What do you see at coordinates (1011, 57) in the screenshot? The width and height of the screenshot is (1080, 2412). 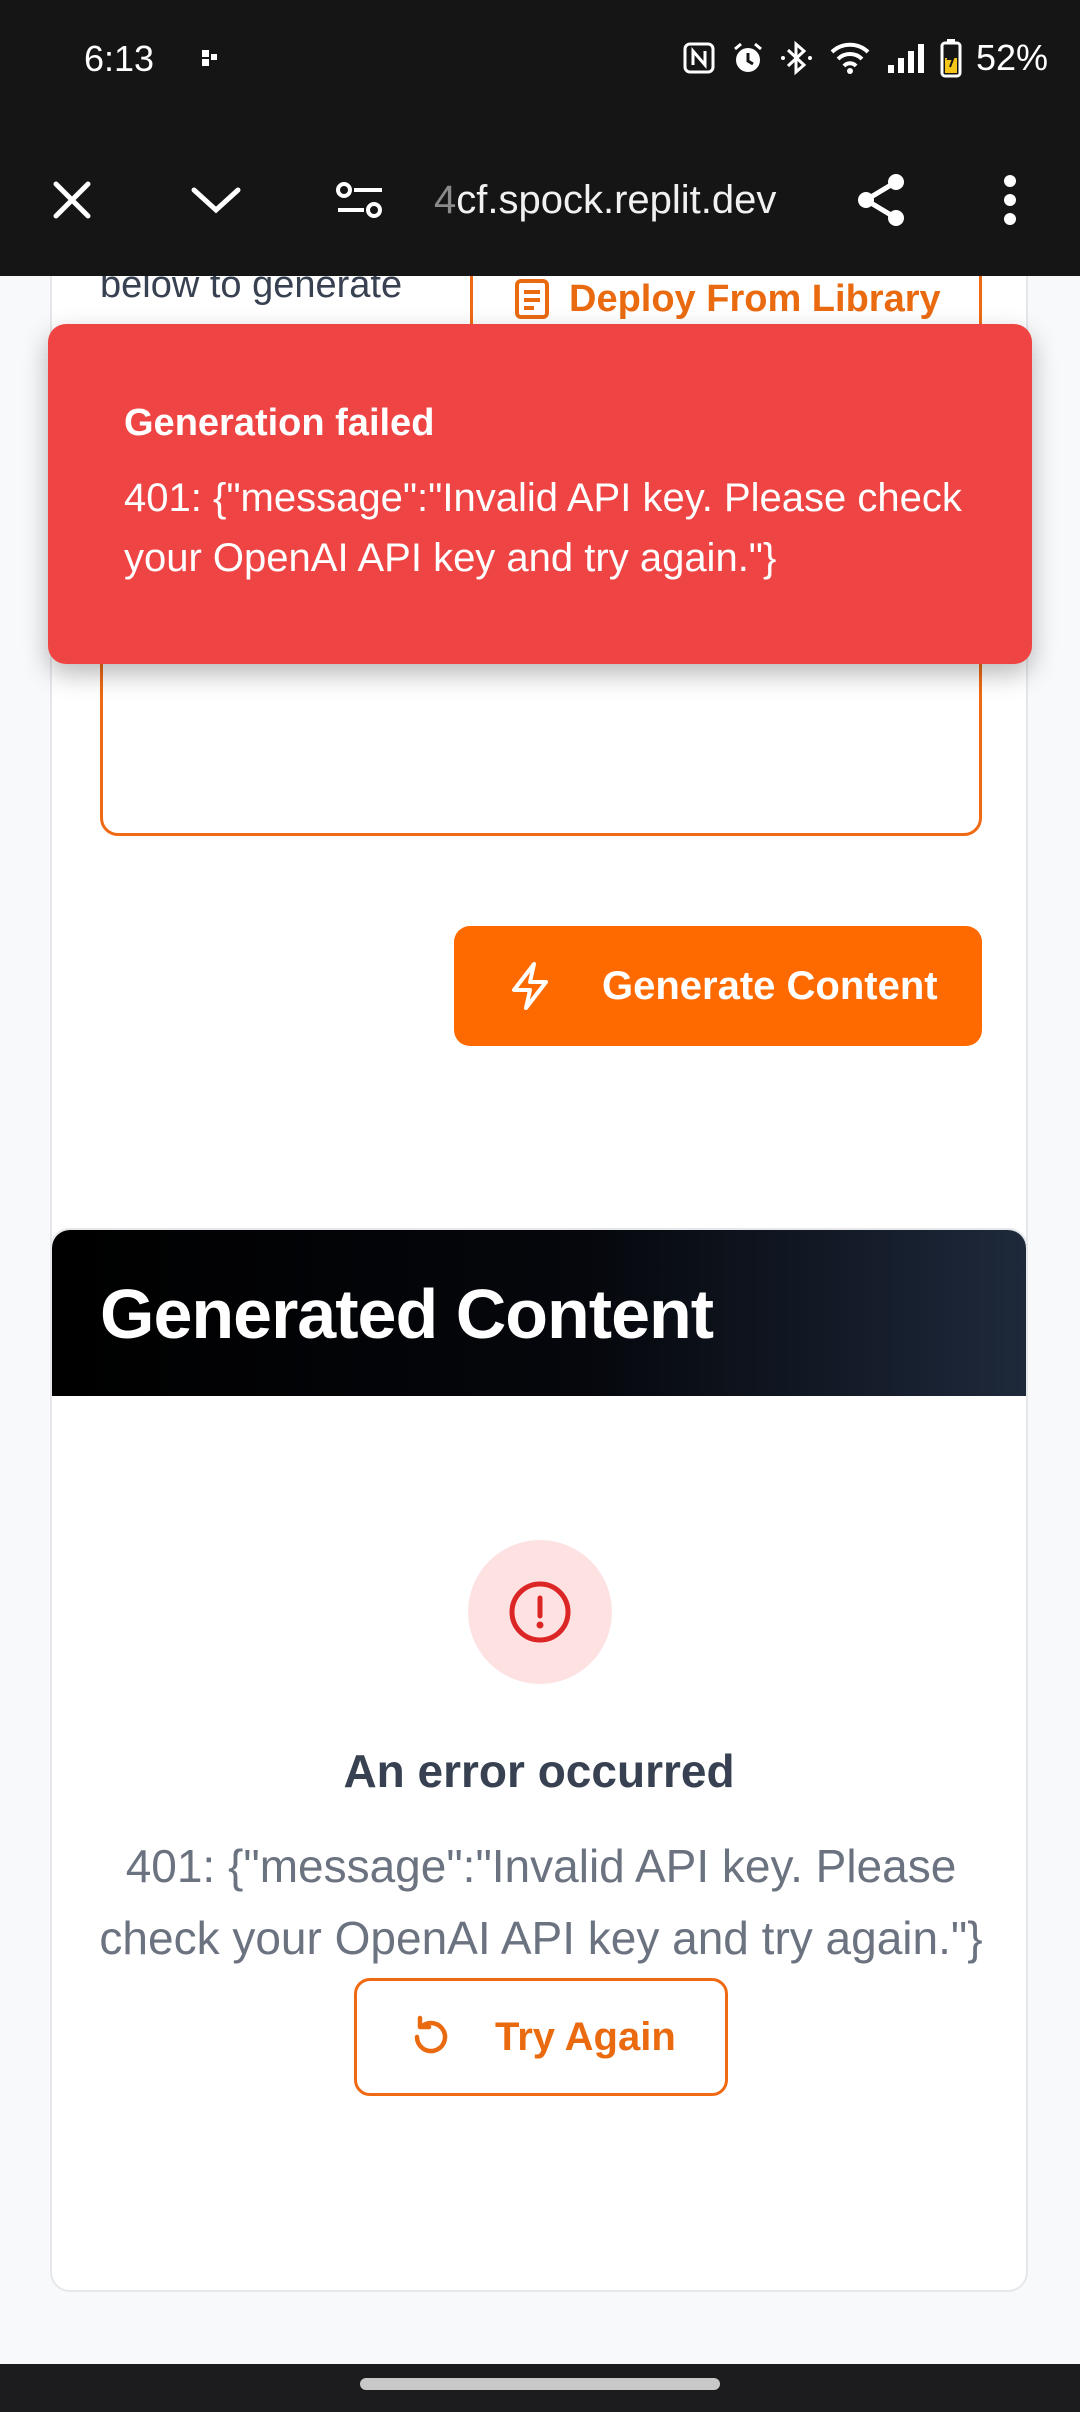 I see `battery-percent: 52%` at bounding box center [1011, 57].